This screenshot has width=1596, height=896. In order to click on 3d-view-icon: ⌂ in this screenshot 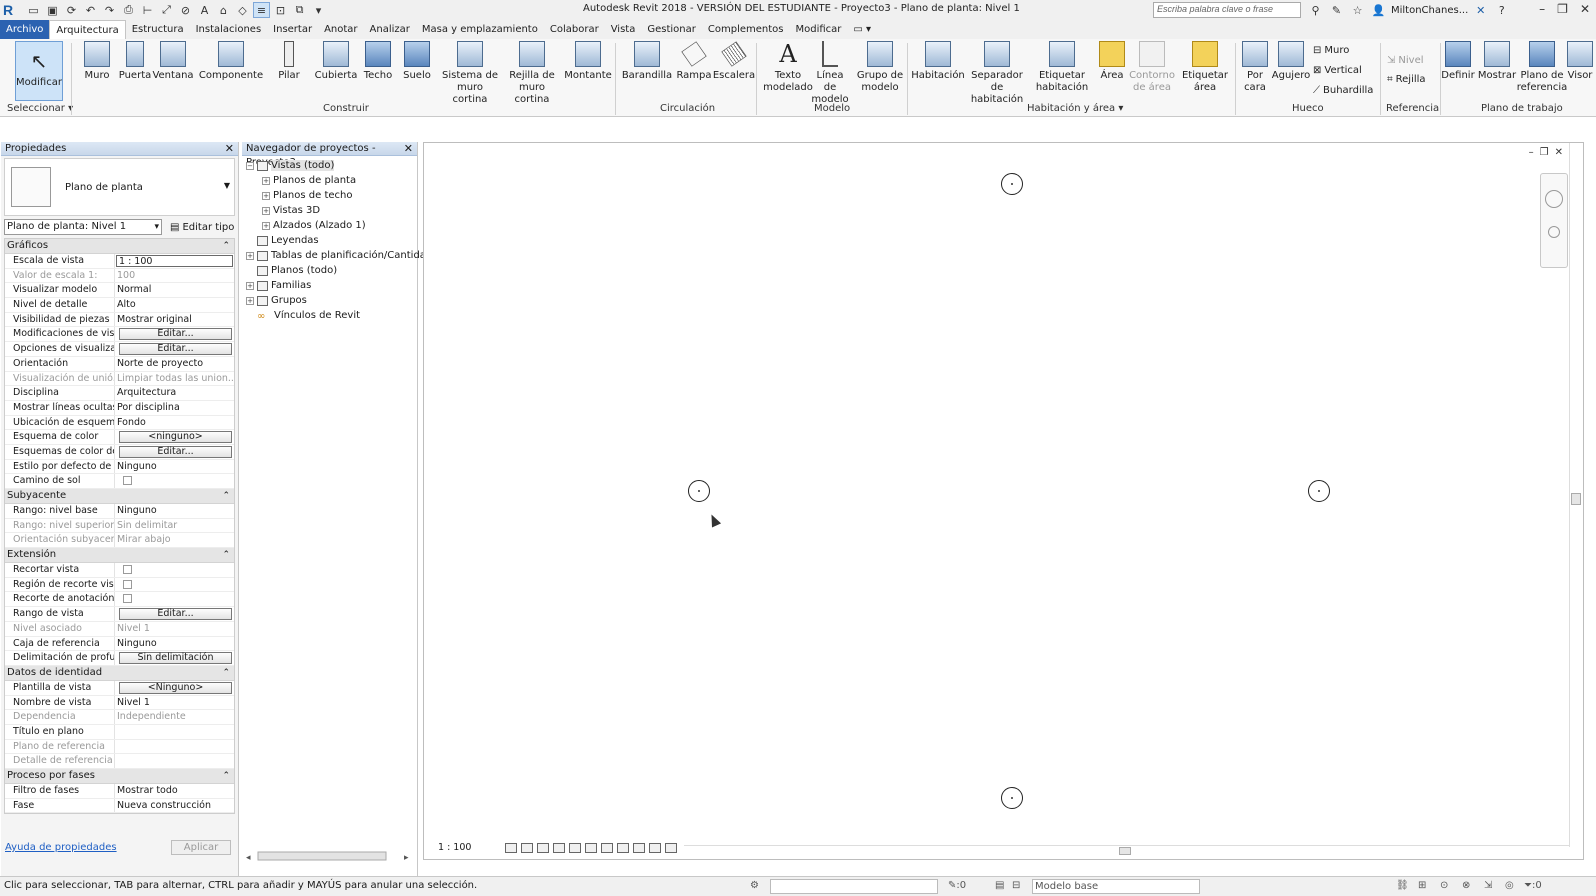, I will do `click(223, 10)`.